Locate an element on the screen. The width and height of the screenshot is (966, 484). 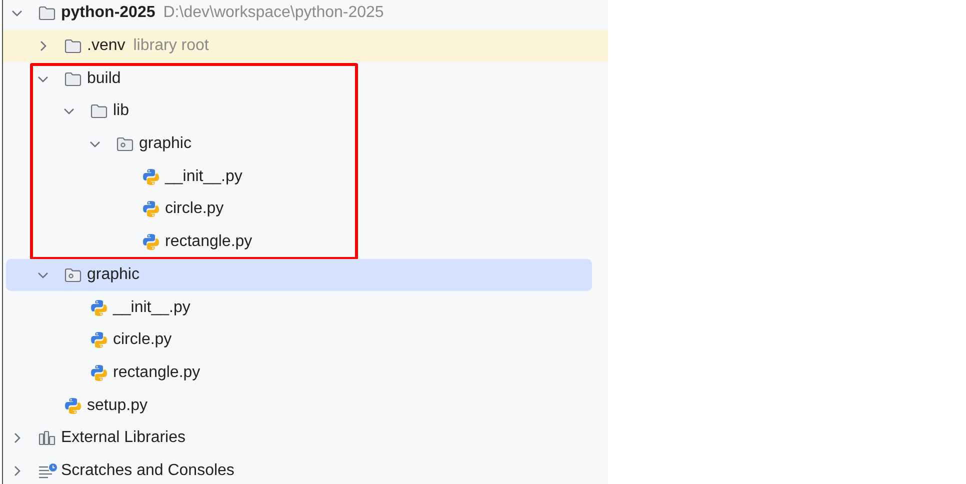
tree-row: .venv library root is located at coordinates (305, 46).